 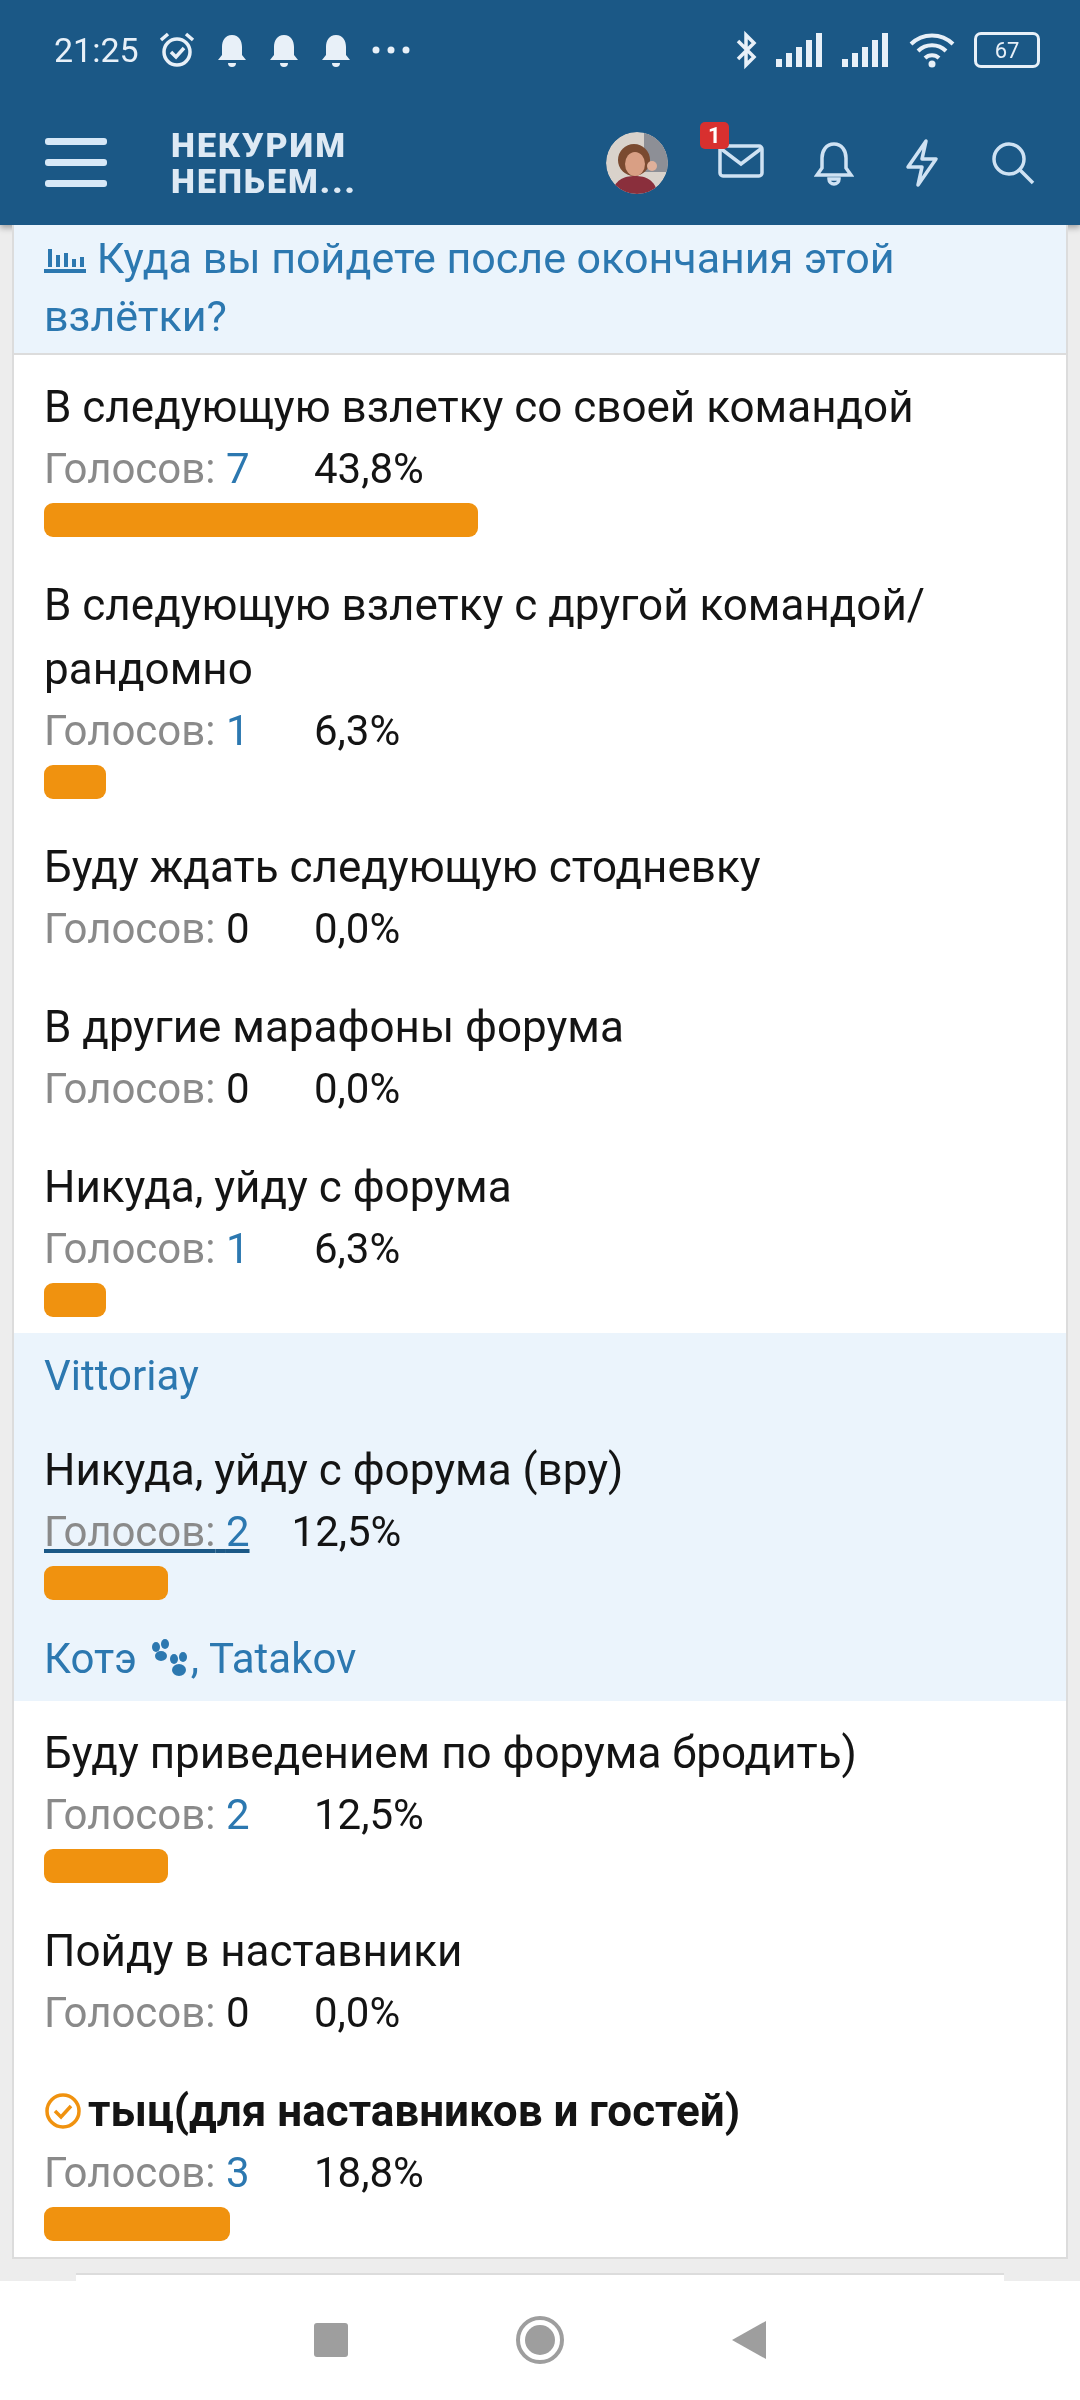 I want to click on option-text: В другие марафоны форума, so click(x=334, y=1027).